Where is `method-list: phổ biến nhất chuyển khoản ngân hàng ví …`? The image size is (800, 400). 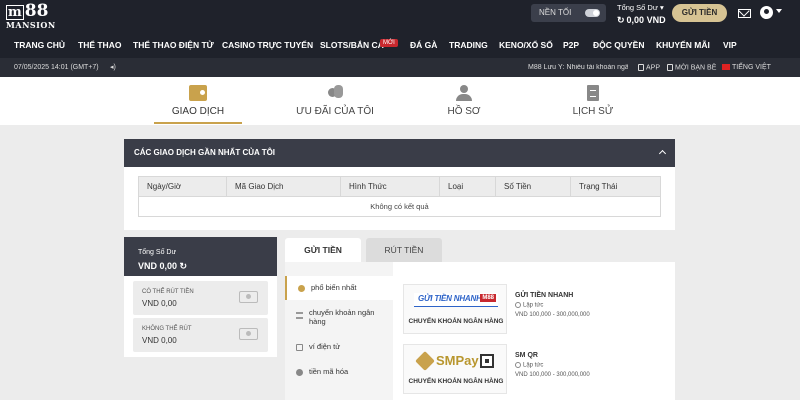
method-list: phổ biến nhất chuyển khoản ngân hàng ví … is located at coordinates (339, 331).